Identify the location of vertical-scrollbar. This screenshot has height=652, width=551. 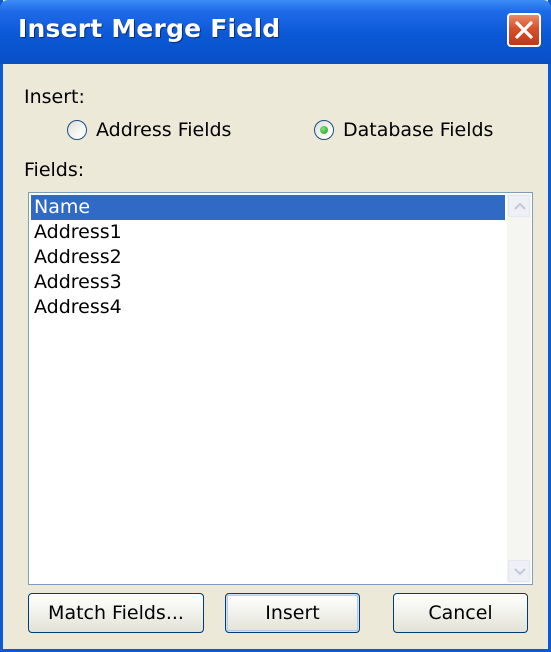
(519, 388).